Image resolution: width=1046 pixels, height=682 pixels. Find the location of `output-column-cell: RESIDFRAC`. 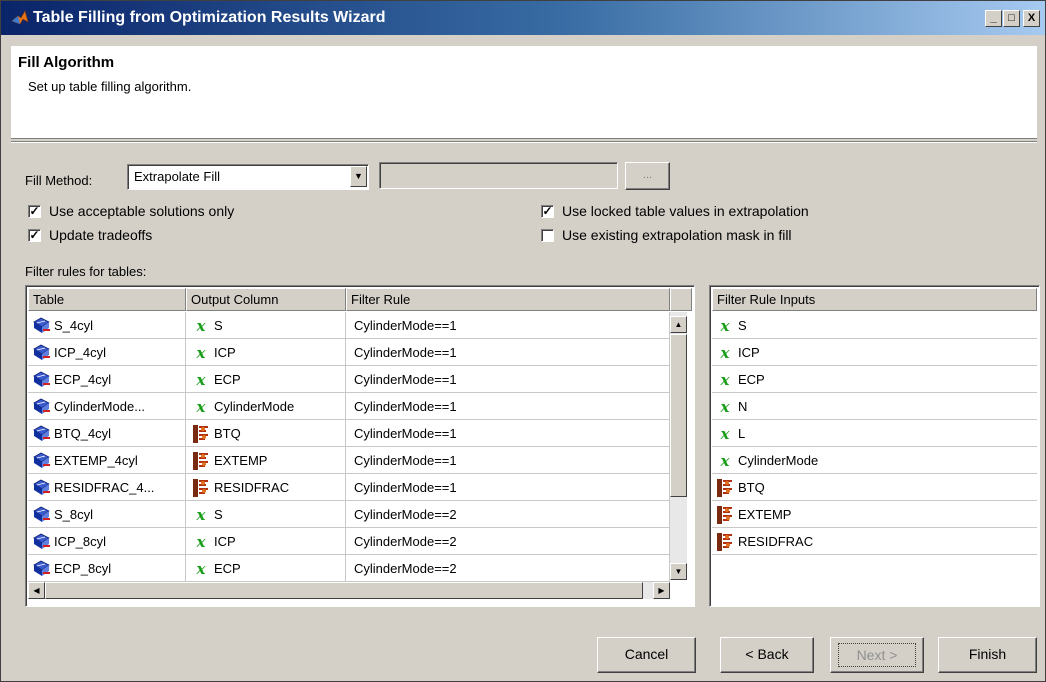

output-column-cell: RESIDFRAC is located at coordinates (266, 487).